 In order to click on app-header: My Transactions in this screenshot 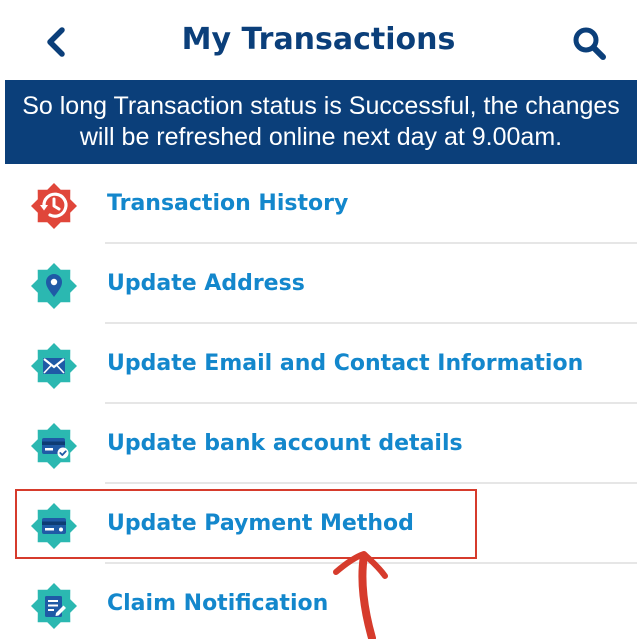, I will do `click(318, 40)`.